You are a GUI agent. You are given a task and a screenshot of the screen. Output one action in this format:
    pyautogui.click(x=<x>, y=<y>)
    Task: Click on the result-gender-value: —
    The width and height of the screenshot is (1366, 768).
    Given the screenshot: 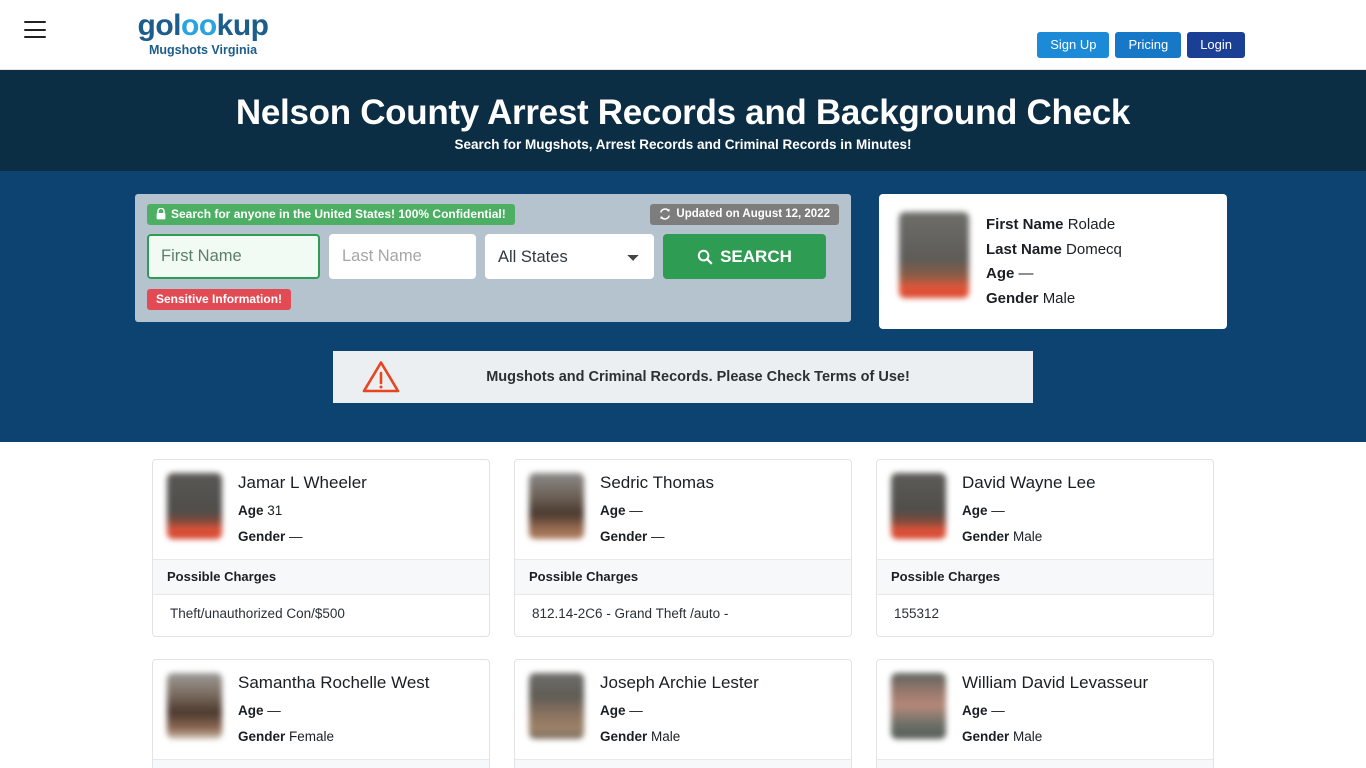 What is the action you would take?
    pyautogui.click(x=296, y=536)
    